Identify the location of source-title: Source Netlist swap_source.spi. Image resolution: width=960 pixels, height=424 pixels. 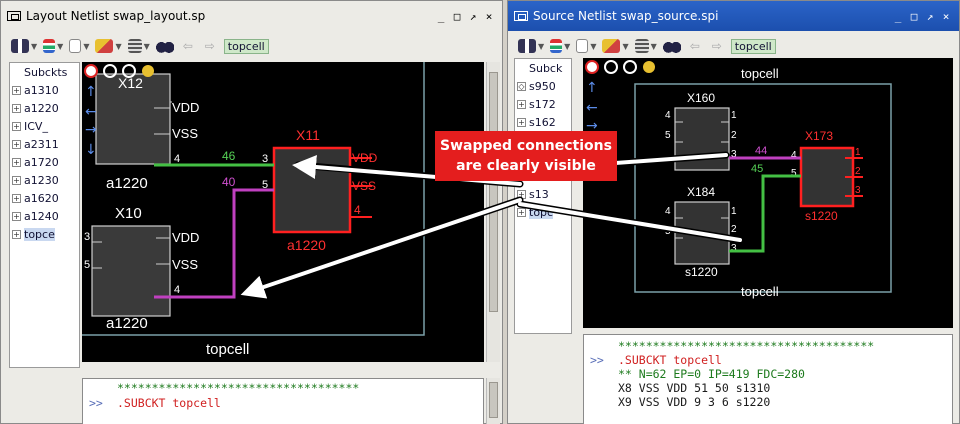
(626, 16).